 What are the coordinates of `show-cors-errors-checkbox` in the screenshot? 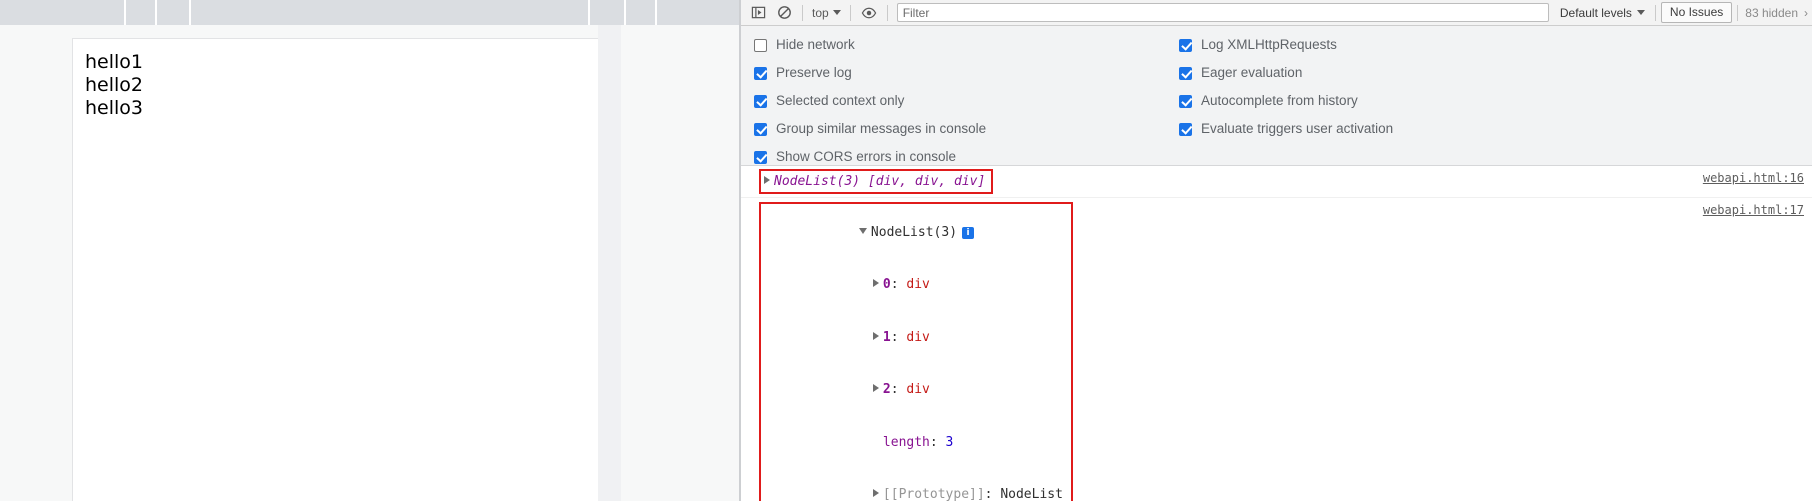 It's located at (760, 157).